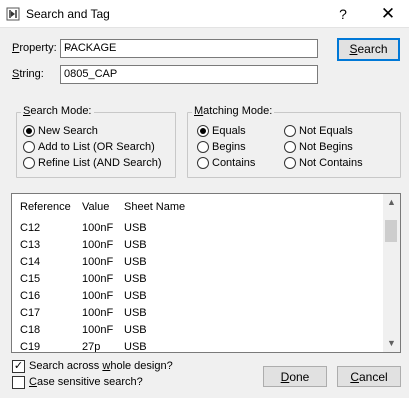 The image size is (409, 398). Describe the element at coordinates (388, 14) in the screenshot. I see `close-button: ✕` at that location.